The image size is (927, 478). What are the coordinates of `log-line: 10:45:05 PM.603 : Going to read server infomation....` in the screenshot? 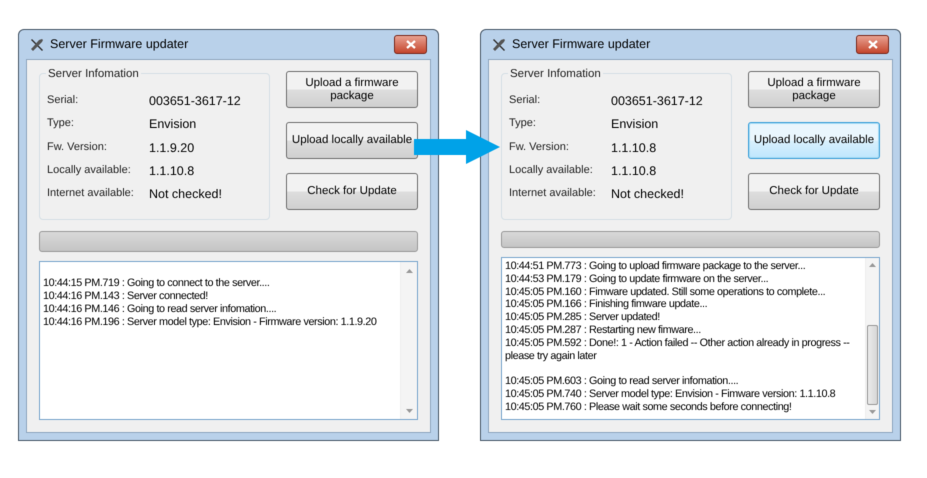 It's located at (622, 381).